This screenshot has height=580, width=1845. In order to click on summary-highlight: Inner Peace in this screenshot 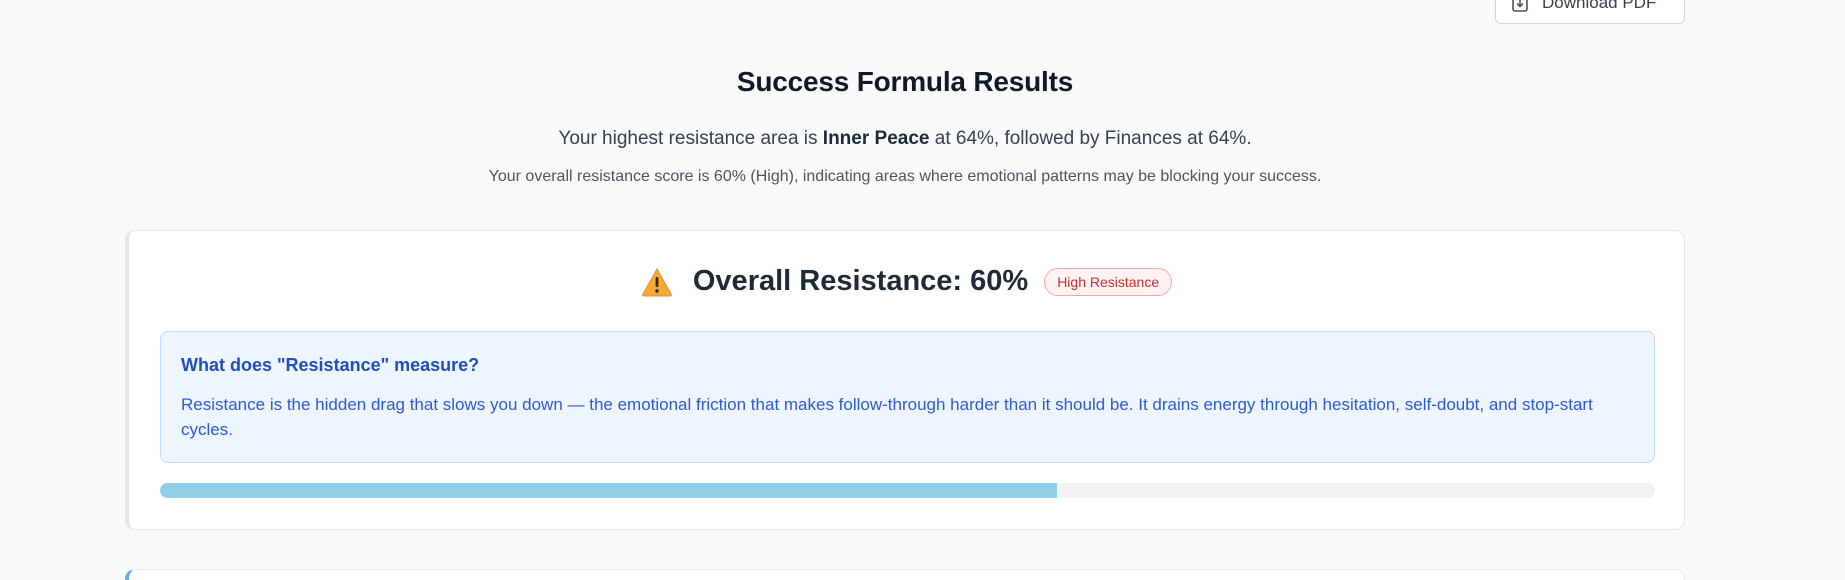, I will do `click(876, 138)`.